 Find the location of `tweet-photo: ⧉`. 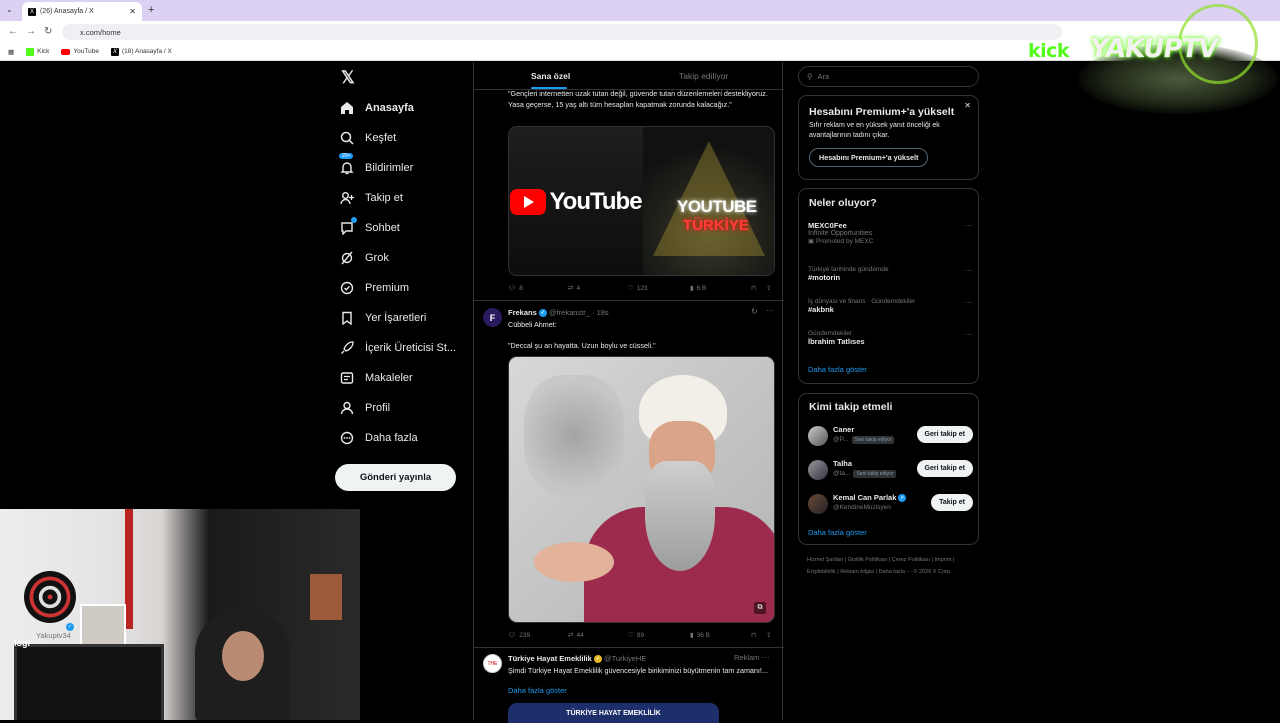

tweet-photo: ⧉ is located at coordinates (641, 489).